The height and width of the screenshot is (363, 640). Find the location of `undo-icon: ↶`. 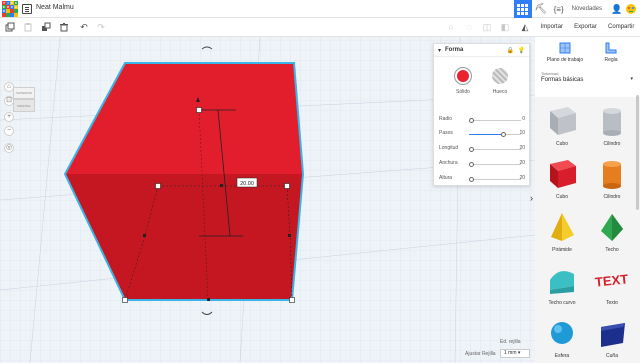

undo-icon: ↶ is located at coordinates (84, 27).